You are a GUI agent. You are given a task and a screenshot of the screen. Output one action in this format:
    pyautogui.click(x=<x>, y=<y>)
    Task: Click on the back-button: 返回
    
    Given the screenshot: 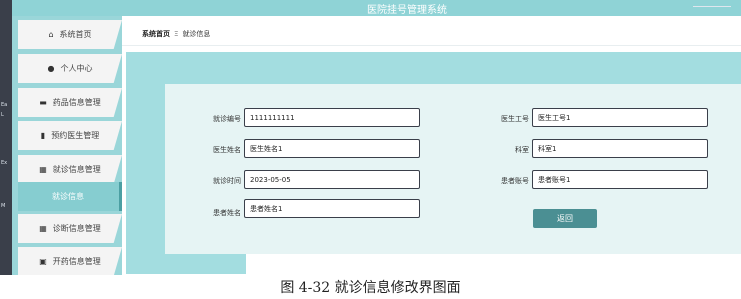 What is the action you would take?
    pyautogui.click(x=565, y=218)
    